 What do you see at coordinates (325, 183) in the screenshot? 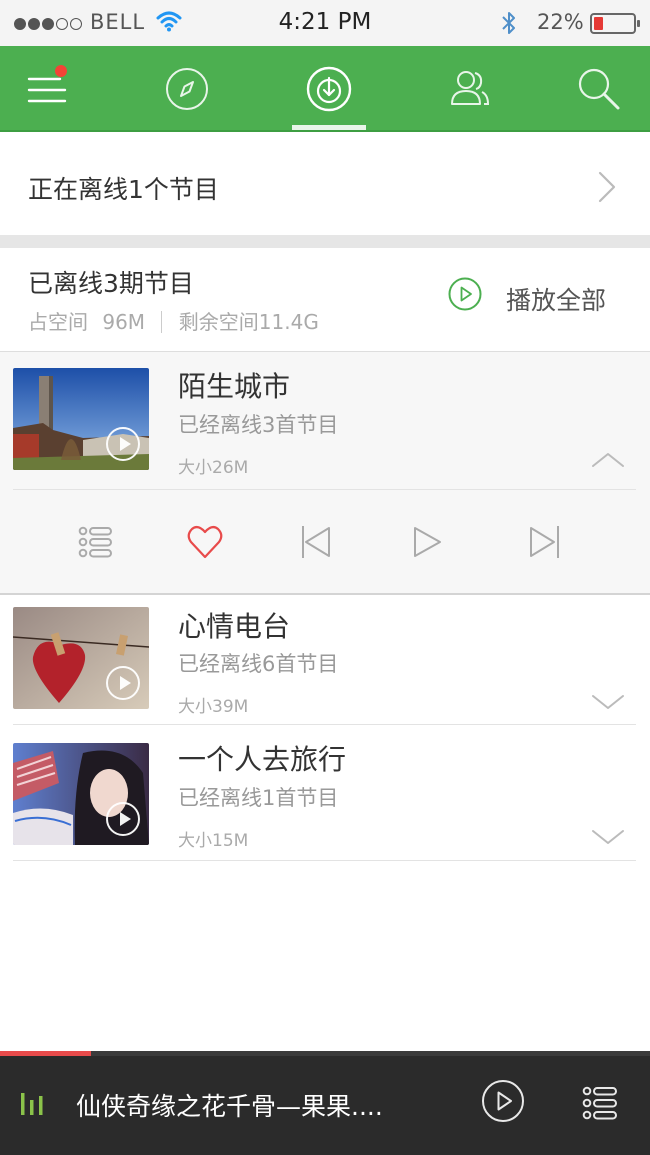
I see `downloading-row: 正在离线1个节目` at bounding box center [325, 183].